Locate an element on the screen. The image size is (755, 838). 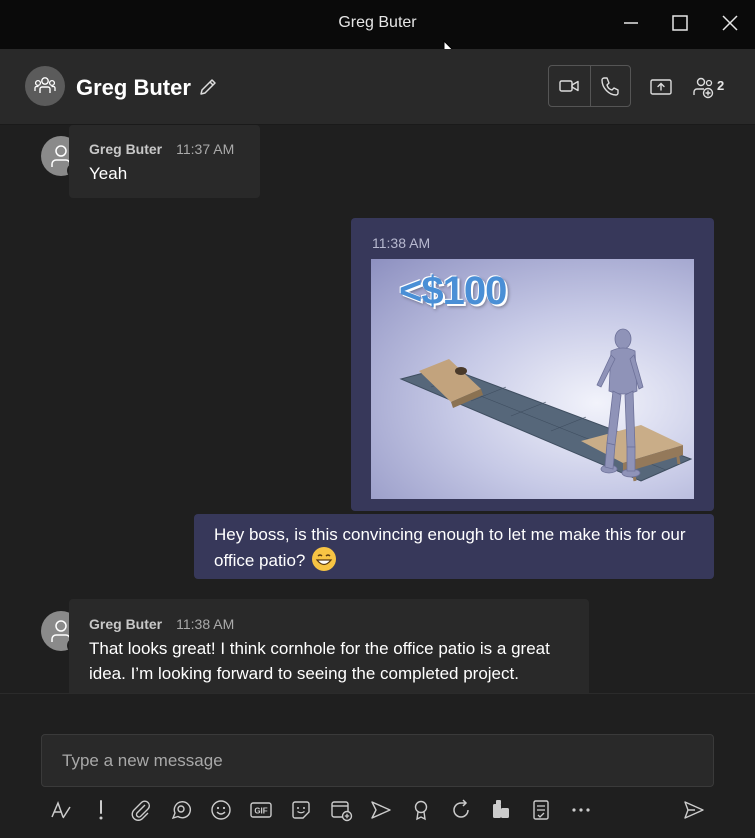
call-button-group is located at coordinates (589, 86).